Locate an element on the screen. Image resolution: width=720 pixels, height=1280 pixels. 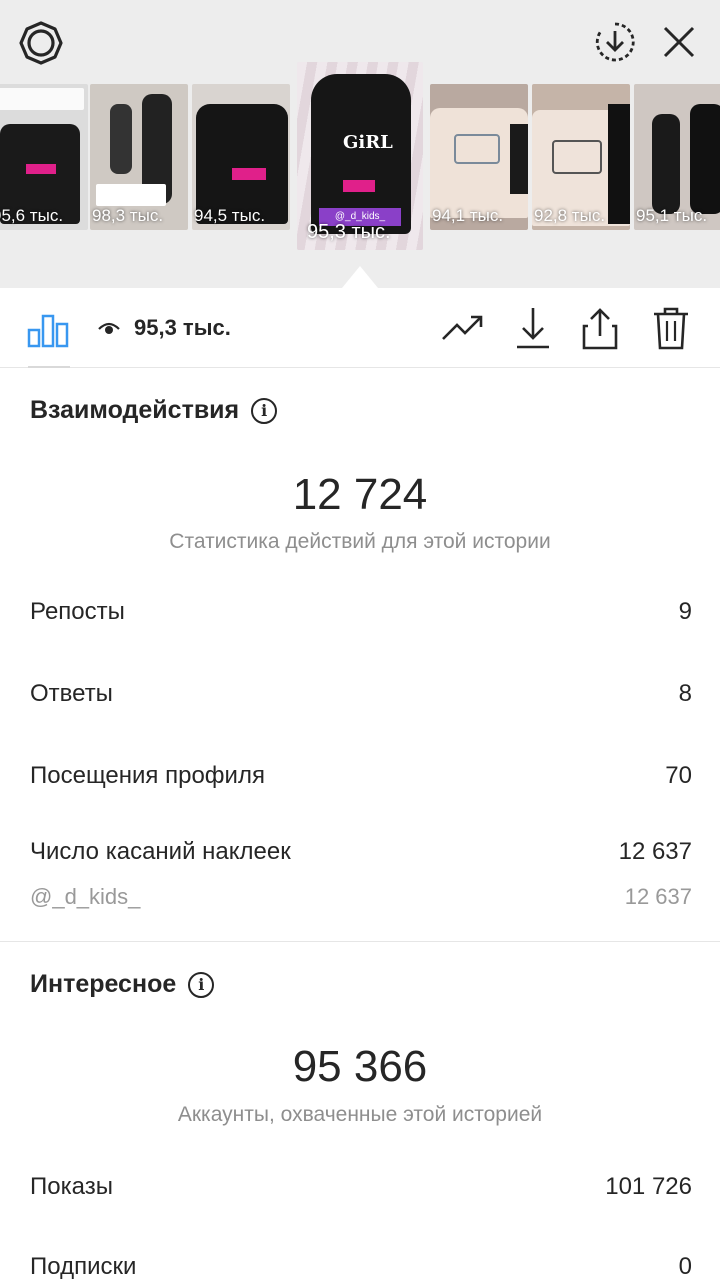
stat-value: 0 is located at coordinates (685, 1266).